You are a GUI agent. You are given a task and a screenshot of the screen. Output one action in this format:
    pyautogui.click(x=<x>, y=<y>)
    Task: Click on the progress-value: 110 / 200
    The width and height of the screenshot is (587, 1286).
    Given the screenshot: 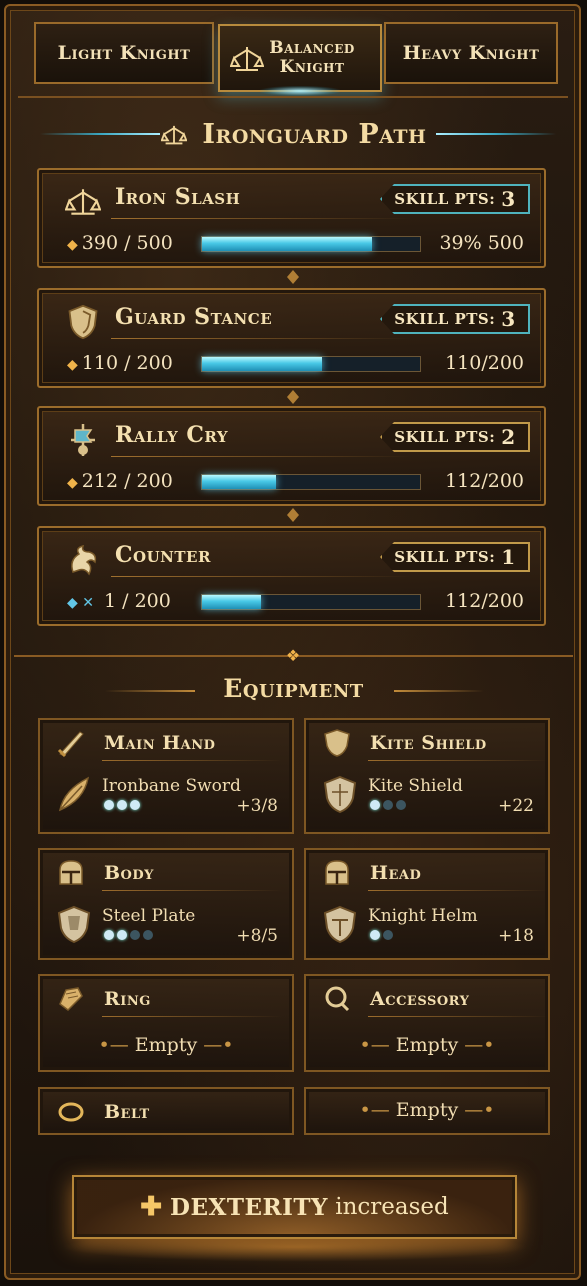 What is the action you would take?
    pyautogui.click(x=127, y=363)
    